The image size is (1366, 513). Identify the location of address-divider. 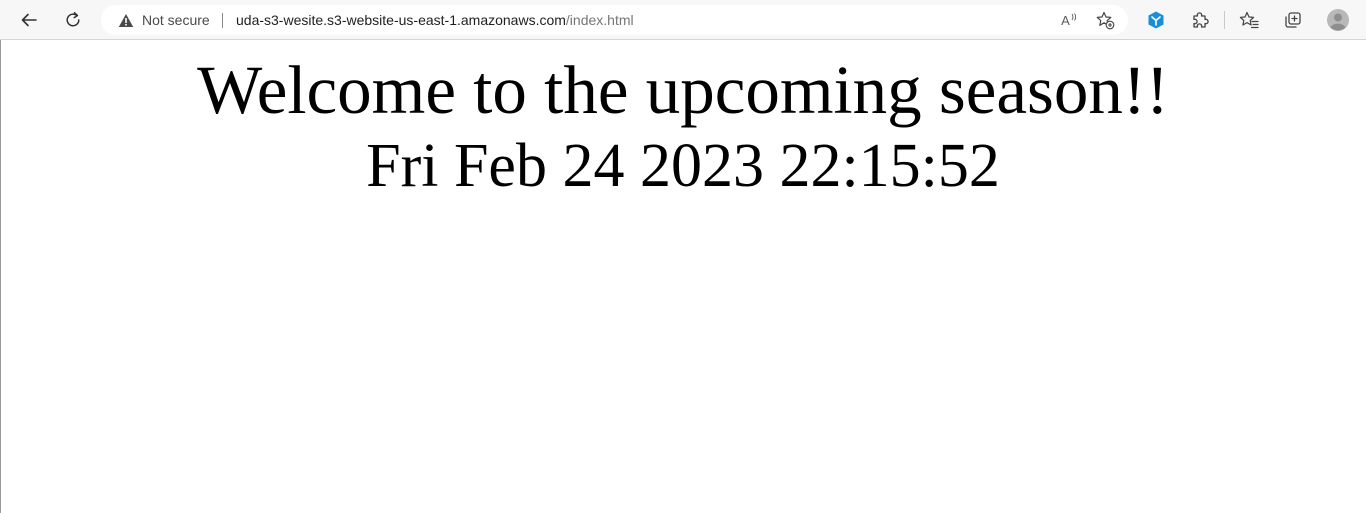
(222, 20).